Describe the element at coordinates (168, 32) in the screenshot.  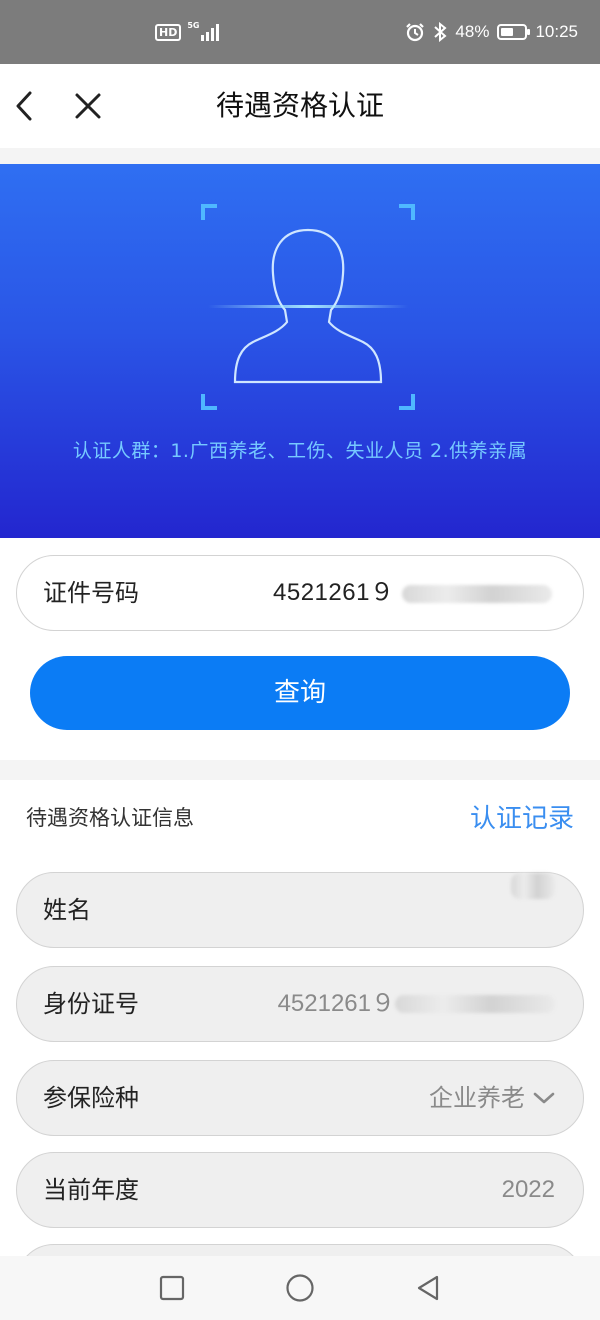
I see `hd-icon: HD` at that location.